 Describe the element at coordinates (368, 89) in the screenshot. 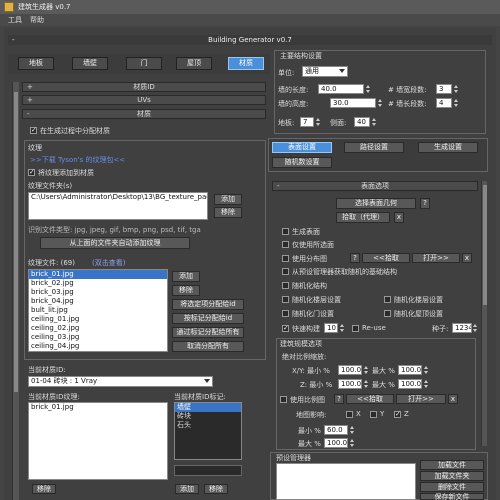

I see `wall-length-spinner` at that location.